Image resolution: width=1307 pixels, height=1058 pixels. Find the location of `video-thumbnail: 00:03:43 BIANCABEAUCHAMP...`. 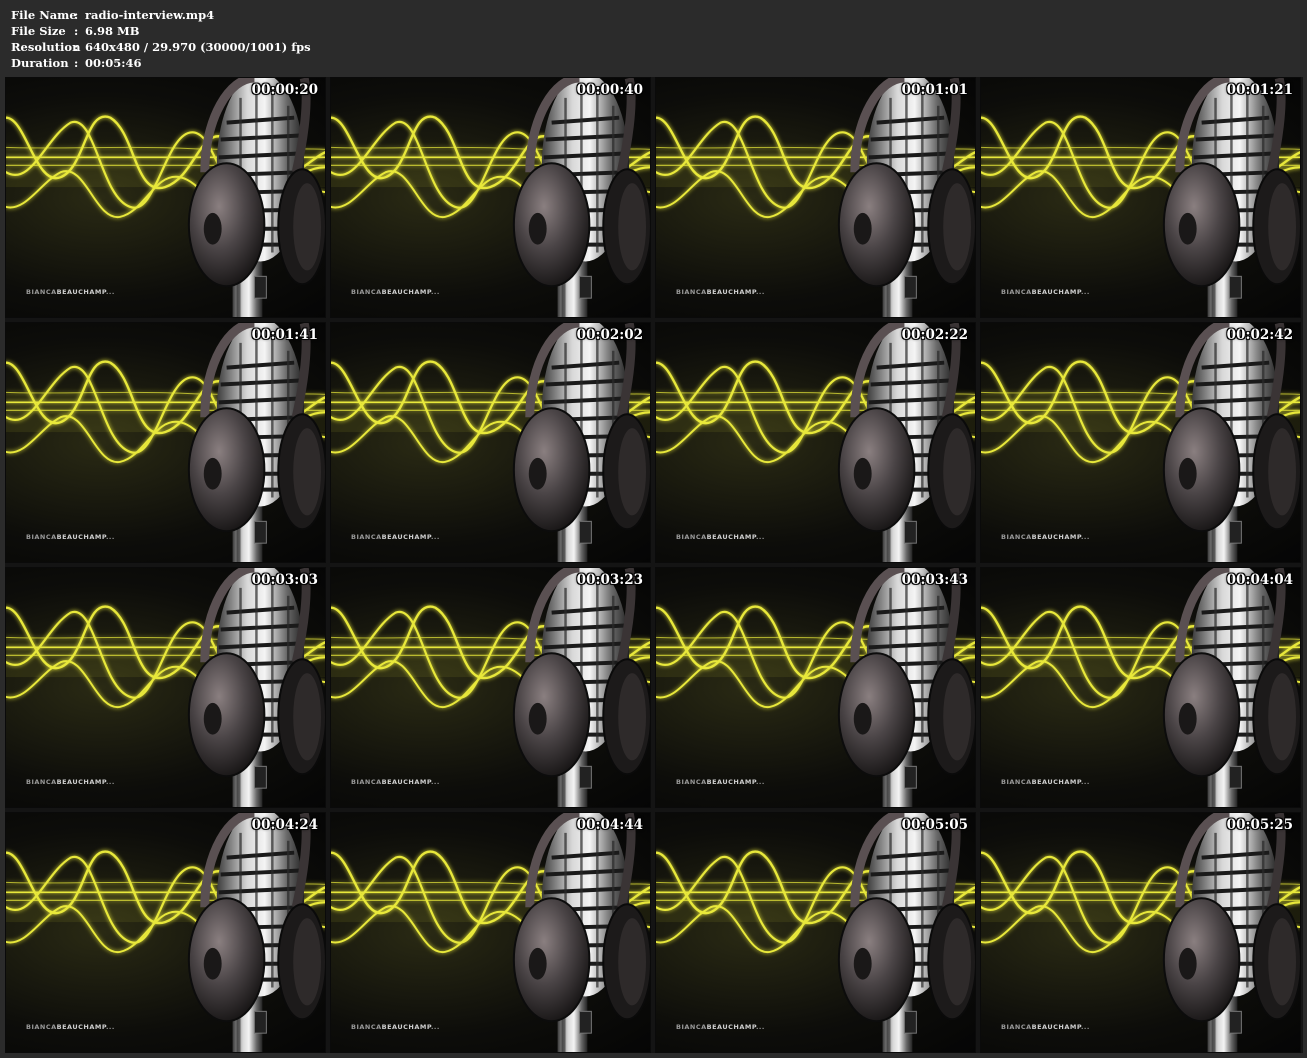

video-thumbnail: 00:03:43 BIANCABEAUCHAMP... is located at coordinates (815, 687).